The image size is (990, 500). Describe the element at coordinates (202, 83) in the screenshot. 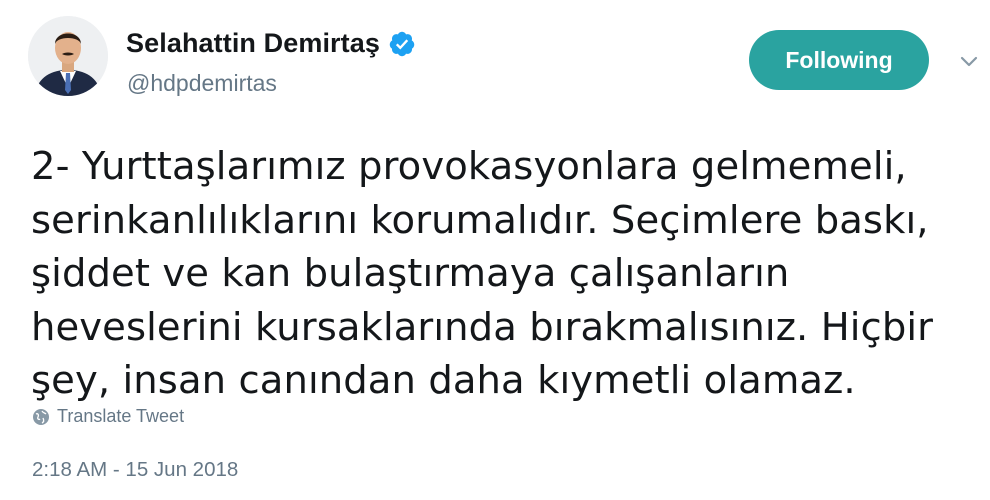

I see `user-handle: @hdpdemirtas` at that location.